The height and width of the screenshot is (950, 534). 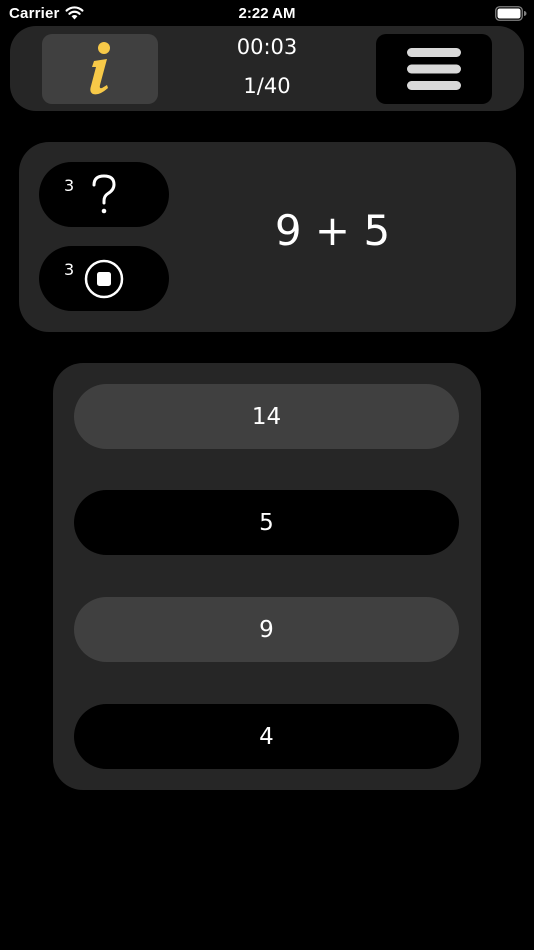 I want to click on hint-count: 3, so click(x=69, y=185).